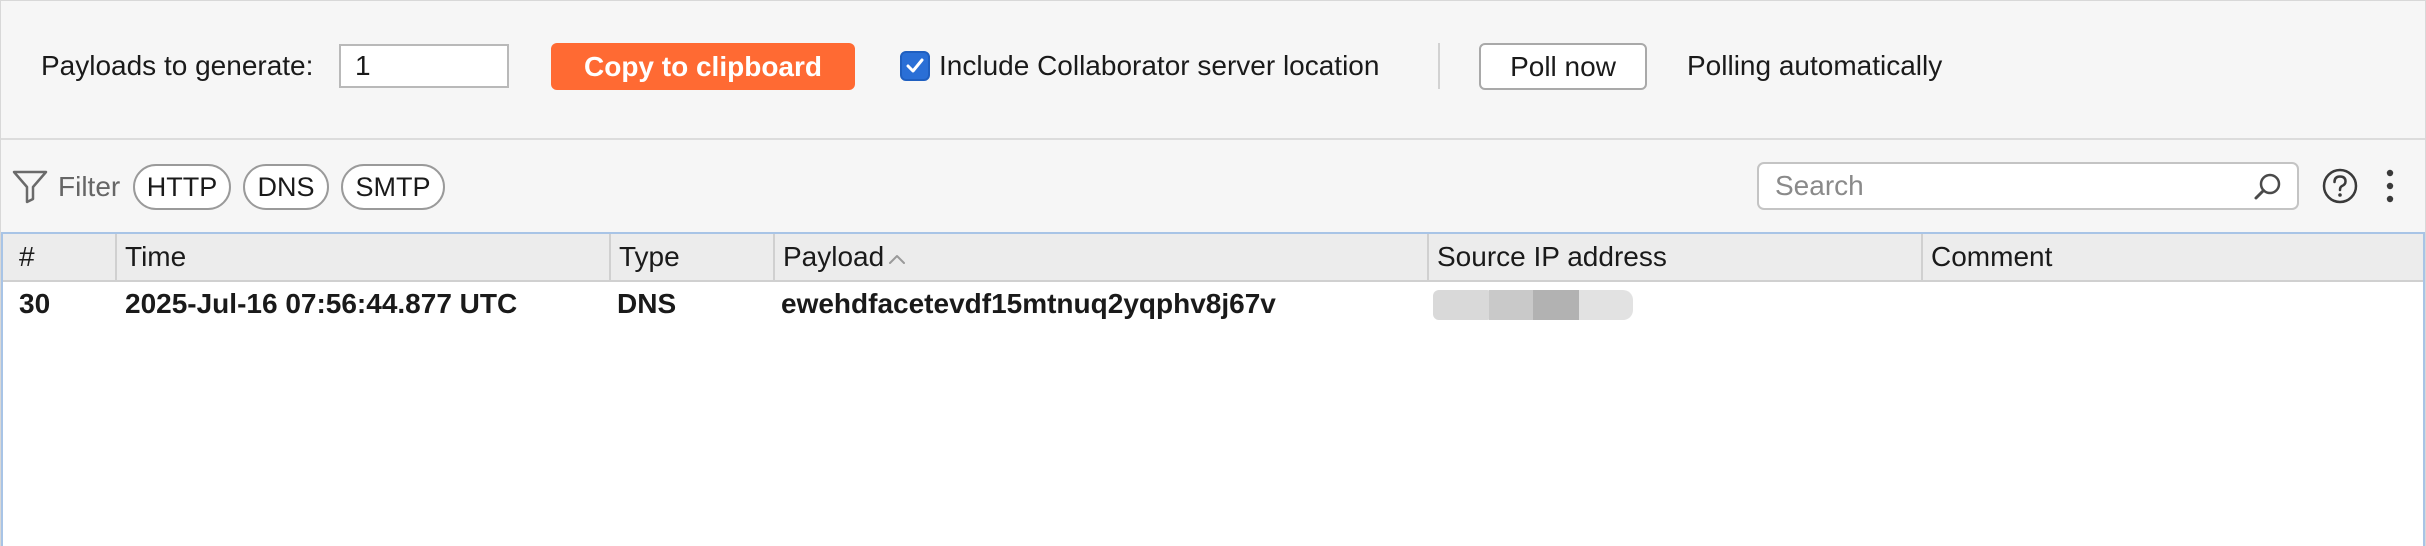 Image resolution: width=2426 pixels, height=546 pixels. Describe the element at coordinates (2002, 186) in the screenshot. I see `search-input` at that location.